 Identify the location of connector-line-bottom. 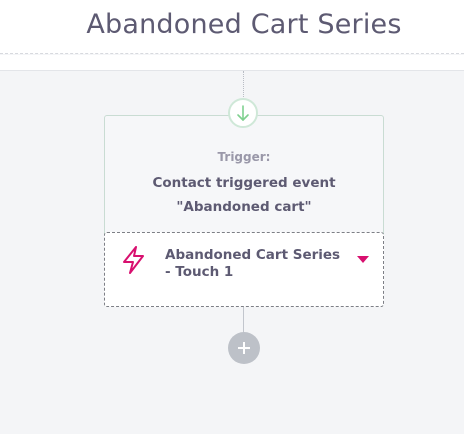
(243, 320).